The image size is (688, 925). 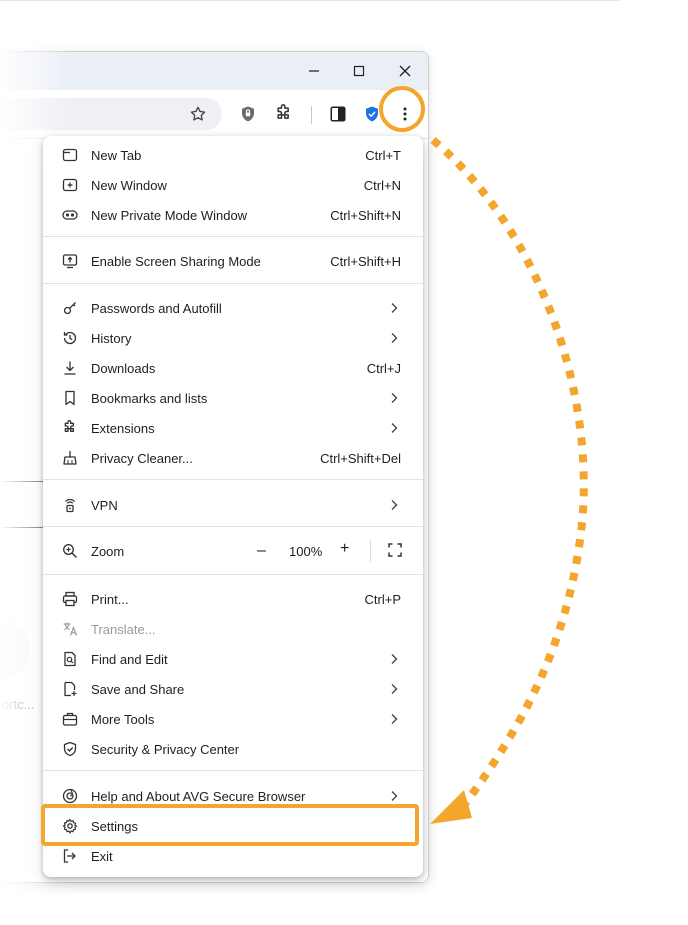 I want to click on menu-item-label: History, so click(x=111, y=338).